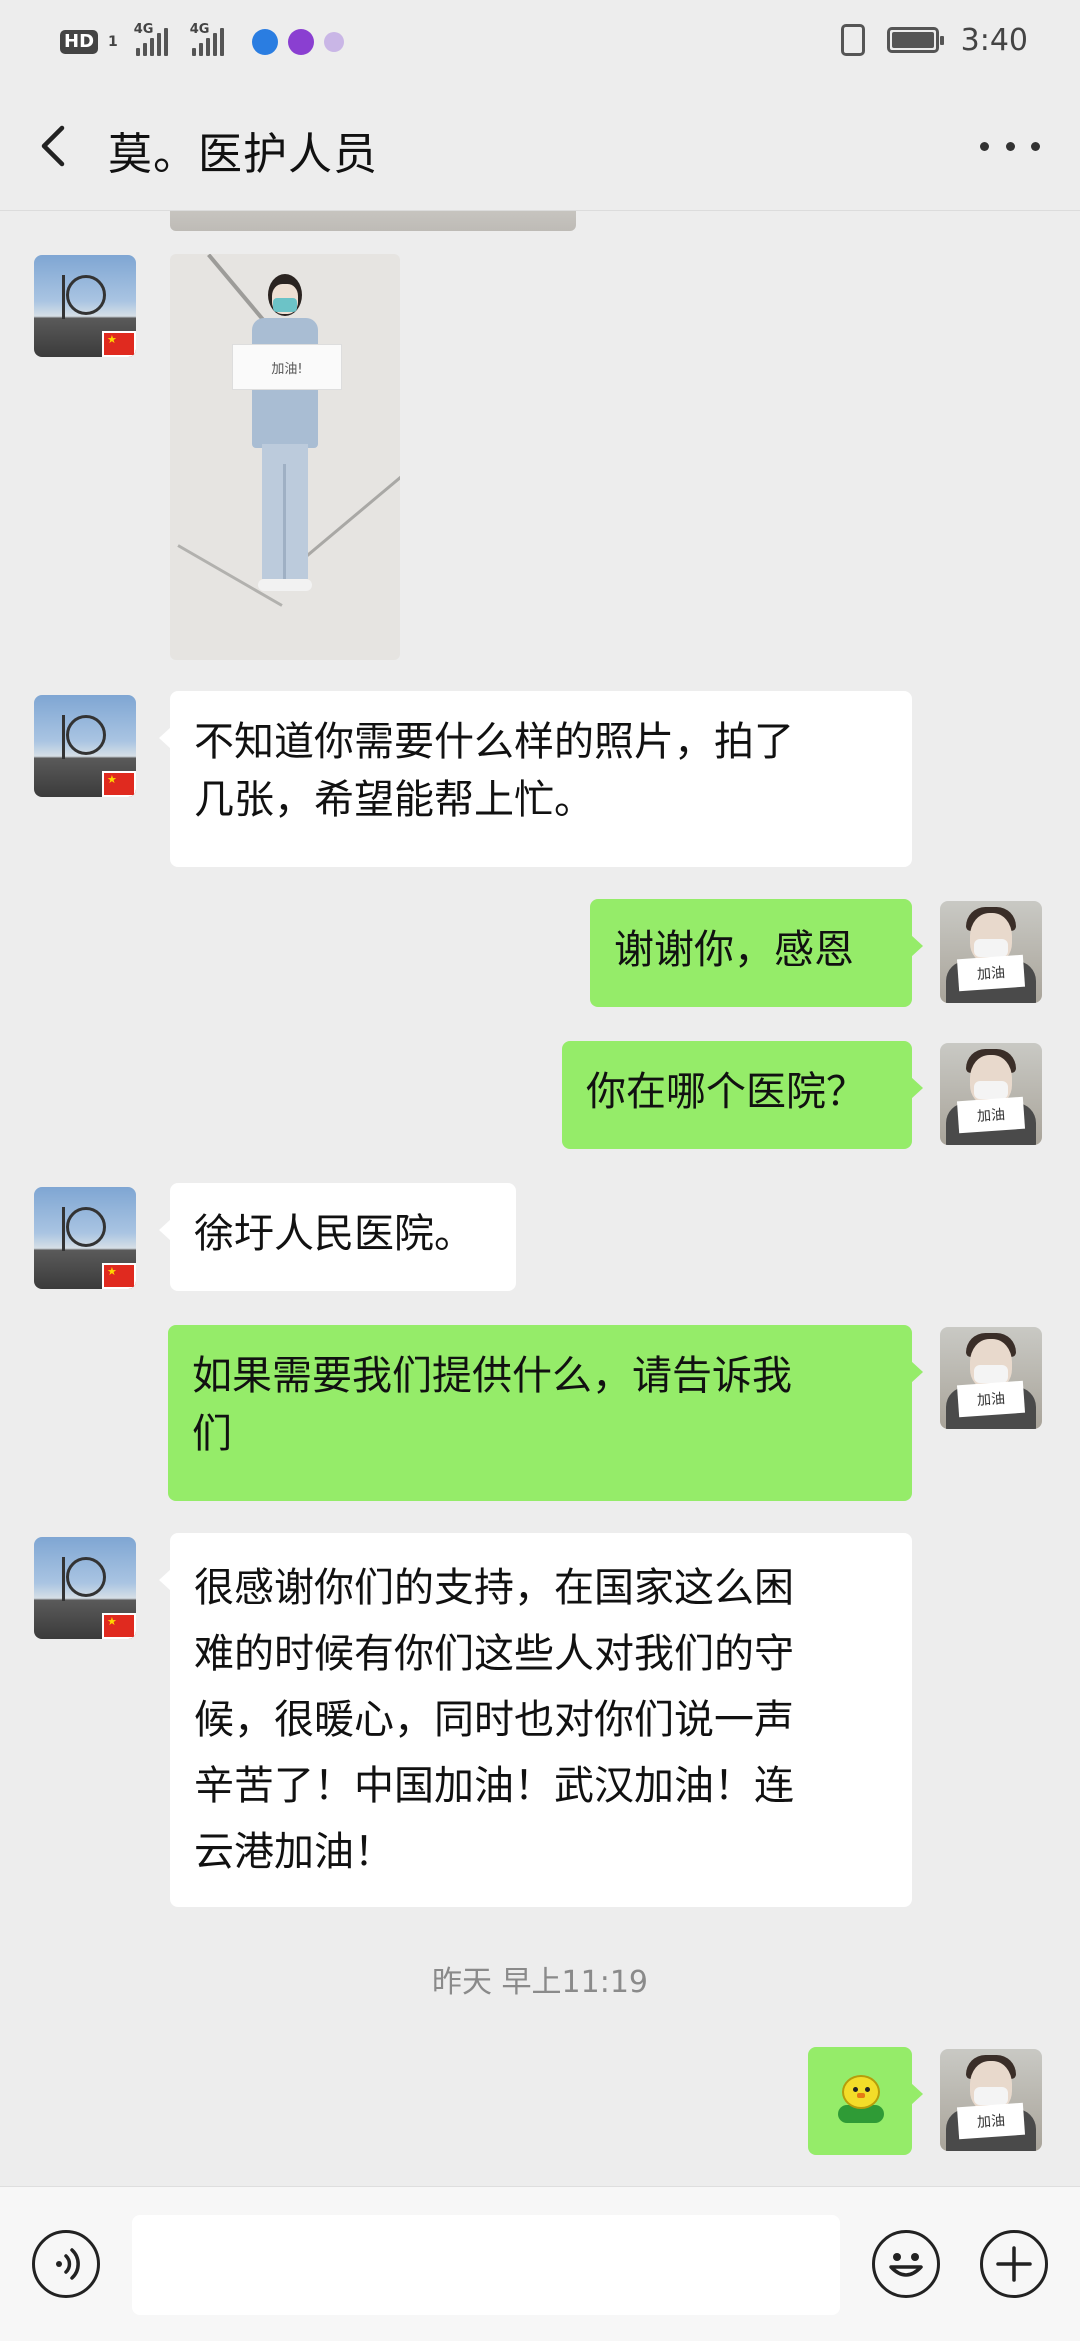 The height and width of the screenshot is (2341, 1080). Describe the element at coordinates (494, 1720) in the screenshot. I see `message-line: 候，很暖心，同时也对你们说一声` at that location.